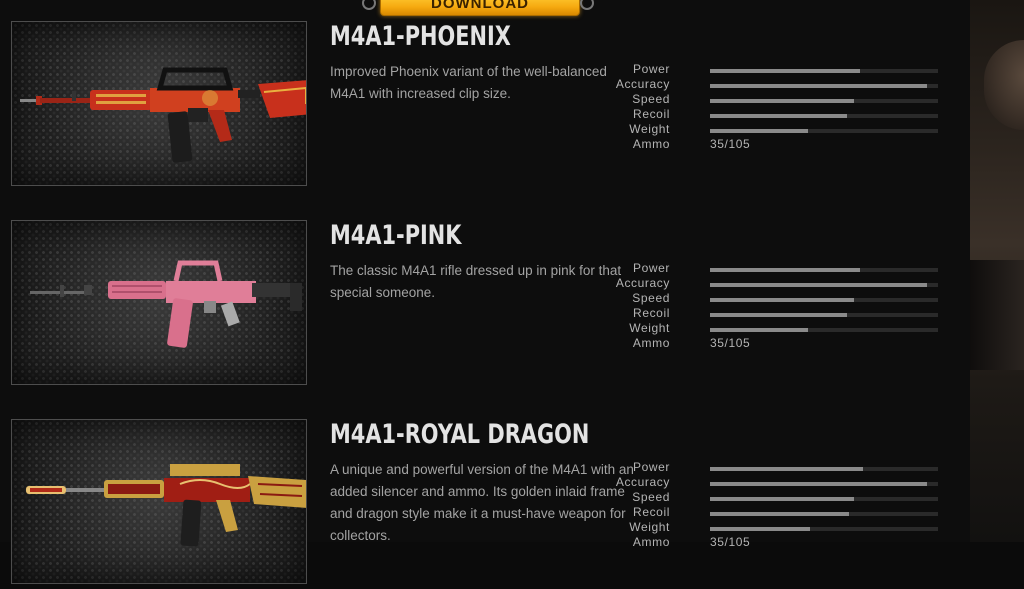 The height and width of the screenshot is (589, 1024). Describe the element at coordinates (1004, 85) in the screenshot. I see `character-art` at that location.